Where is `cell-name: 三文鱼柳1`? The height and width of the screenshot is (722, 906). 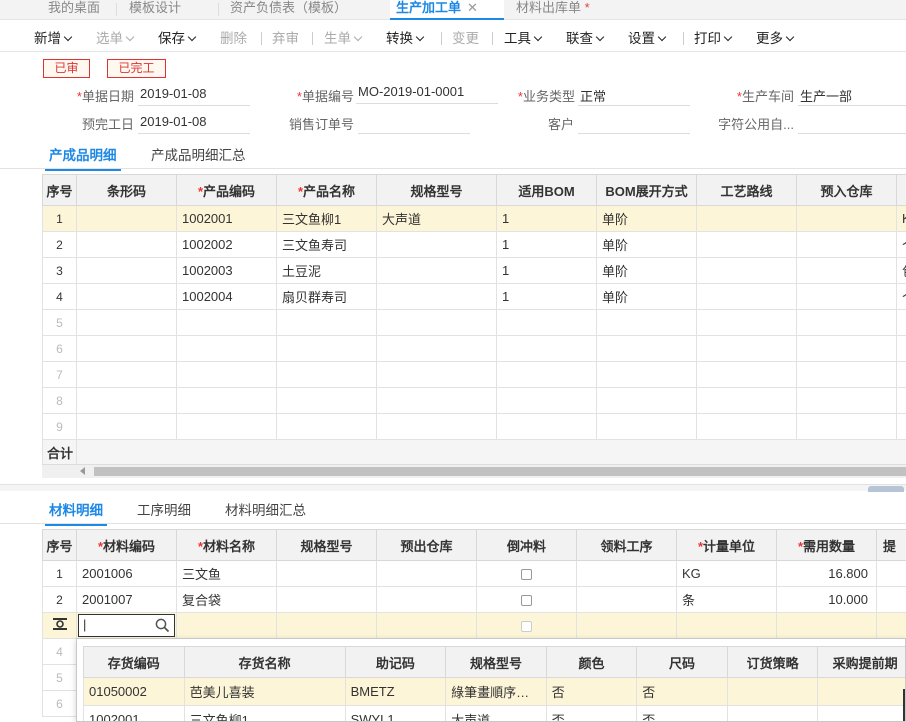 cell-name: 三文鱼柳1 is located at coordinates (264, 713).